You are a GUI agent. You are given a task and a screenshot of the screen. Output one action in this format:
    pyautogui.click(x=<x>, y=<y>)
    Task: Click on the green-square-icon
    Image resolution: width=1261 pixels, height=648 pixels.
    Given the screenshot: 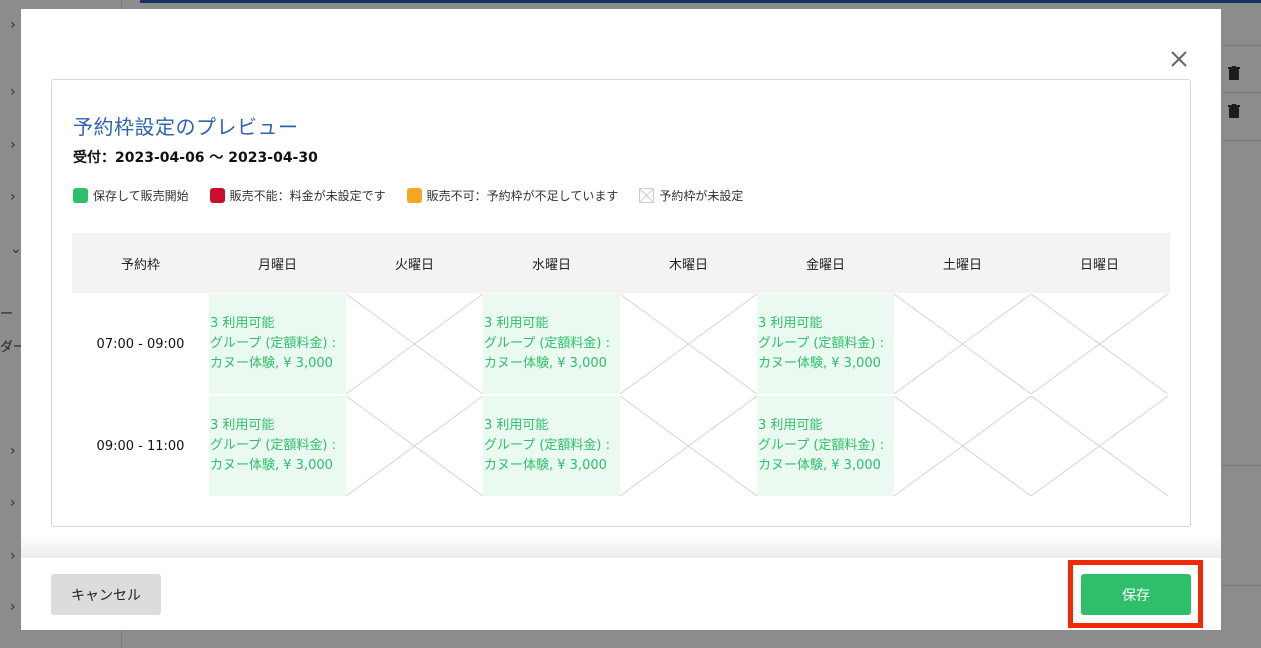 What is the action you would take?
    pyautogui.click(x=80, y=195)
    